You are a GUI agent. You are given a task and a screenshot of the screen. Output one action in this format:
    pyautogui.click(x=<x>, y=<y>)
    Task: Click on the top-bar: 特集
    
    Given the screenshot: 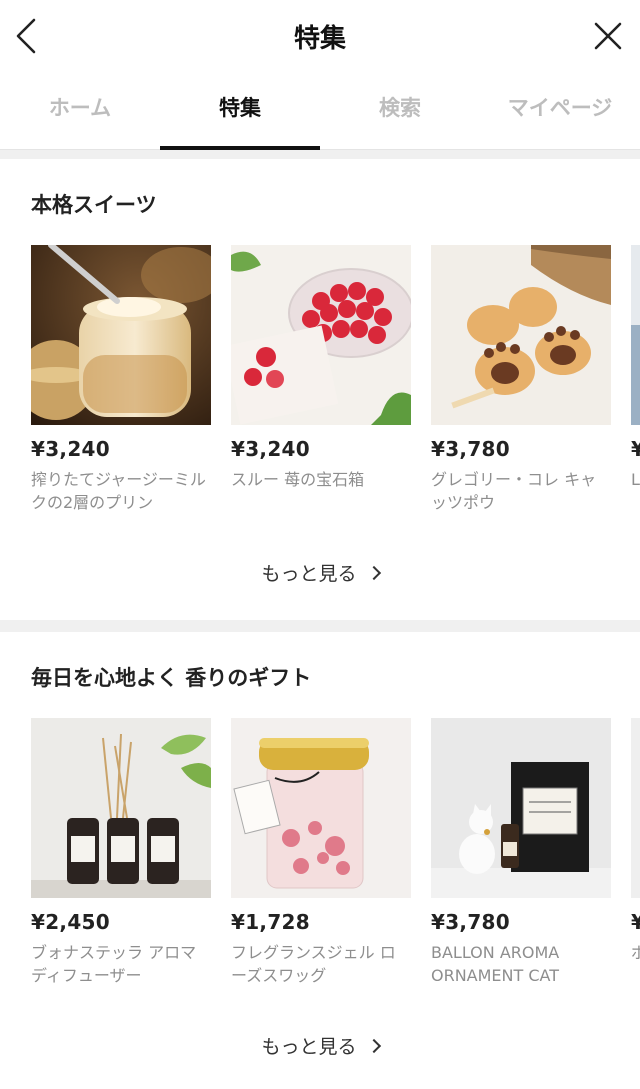 What is the action you would take?
    pyautogui.click(x=320, y=36)
    